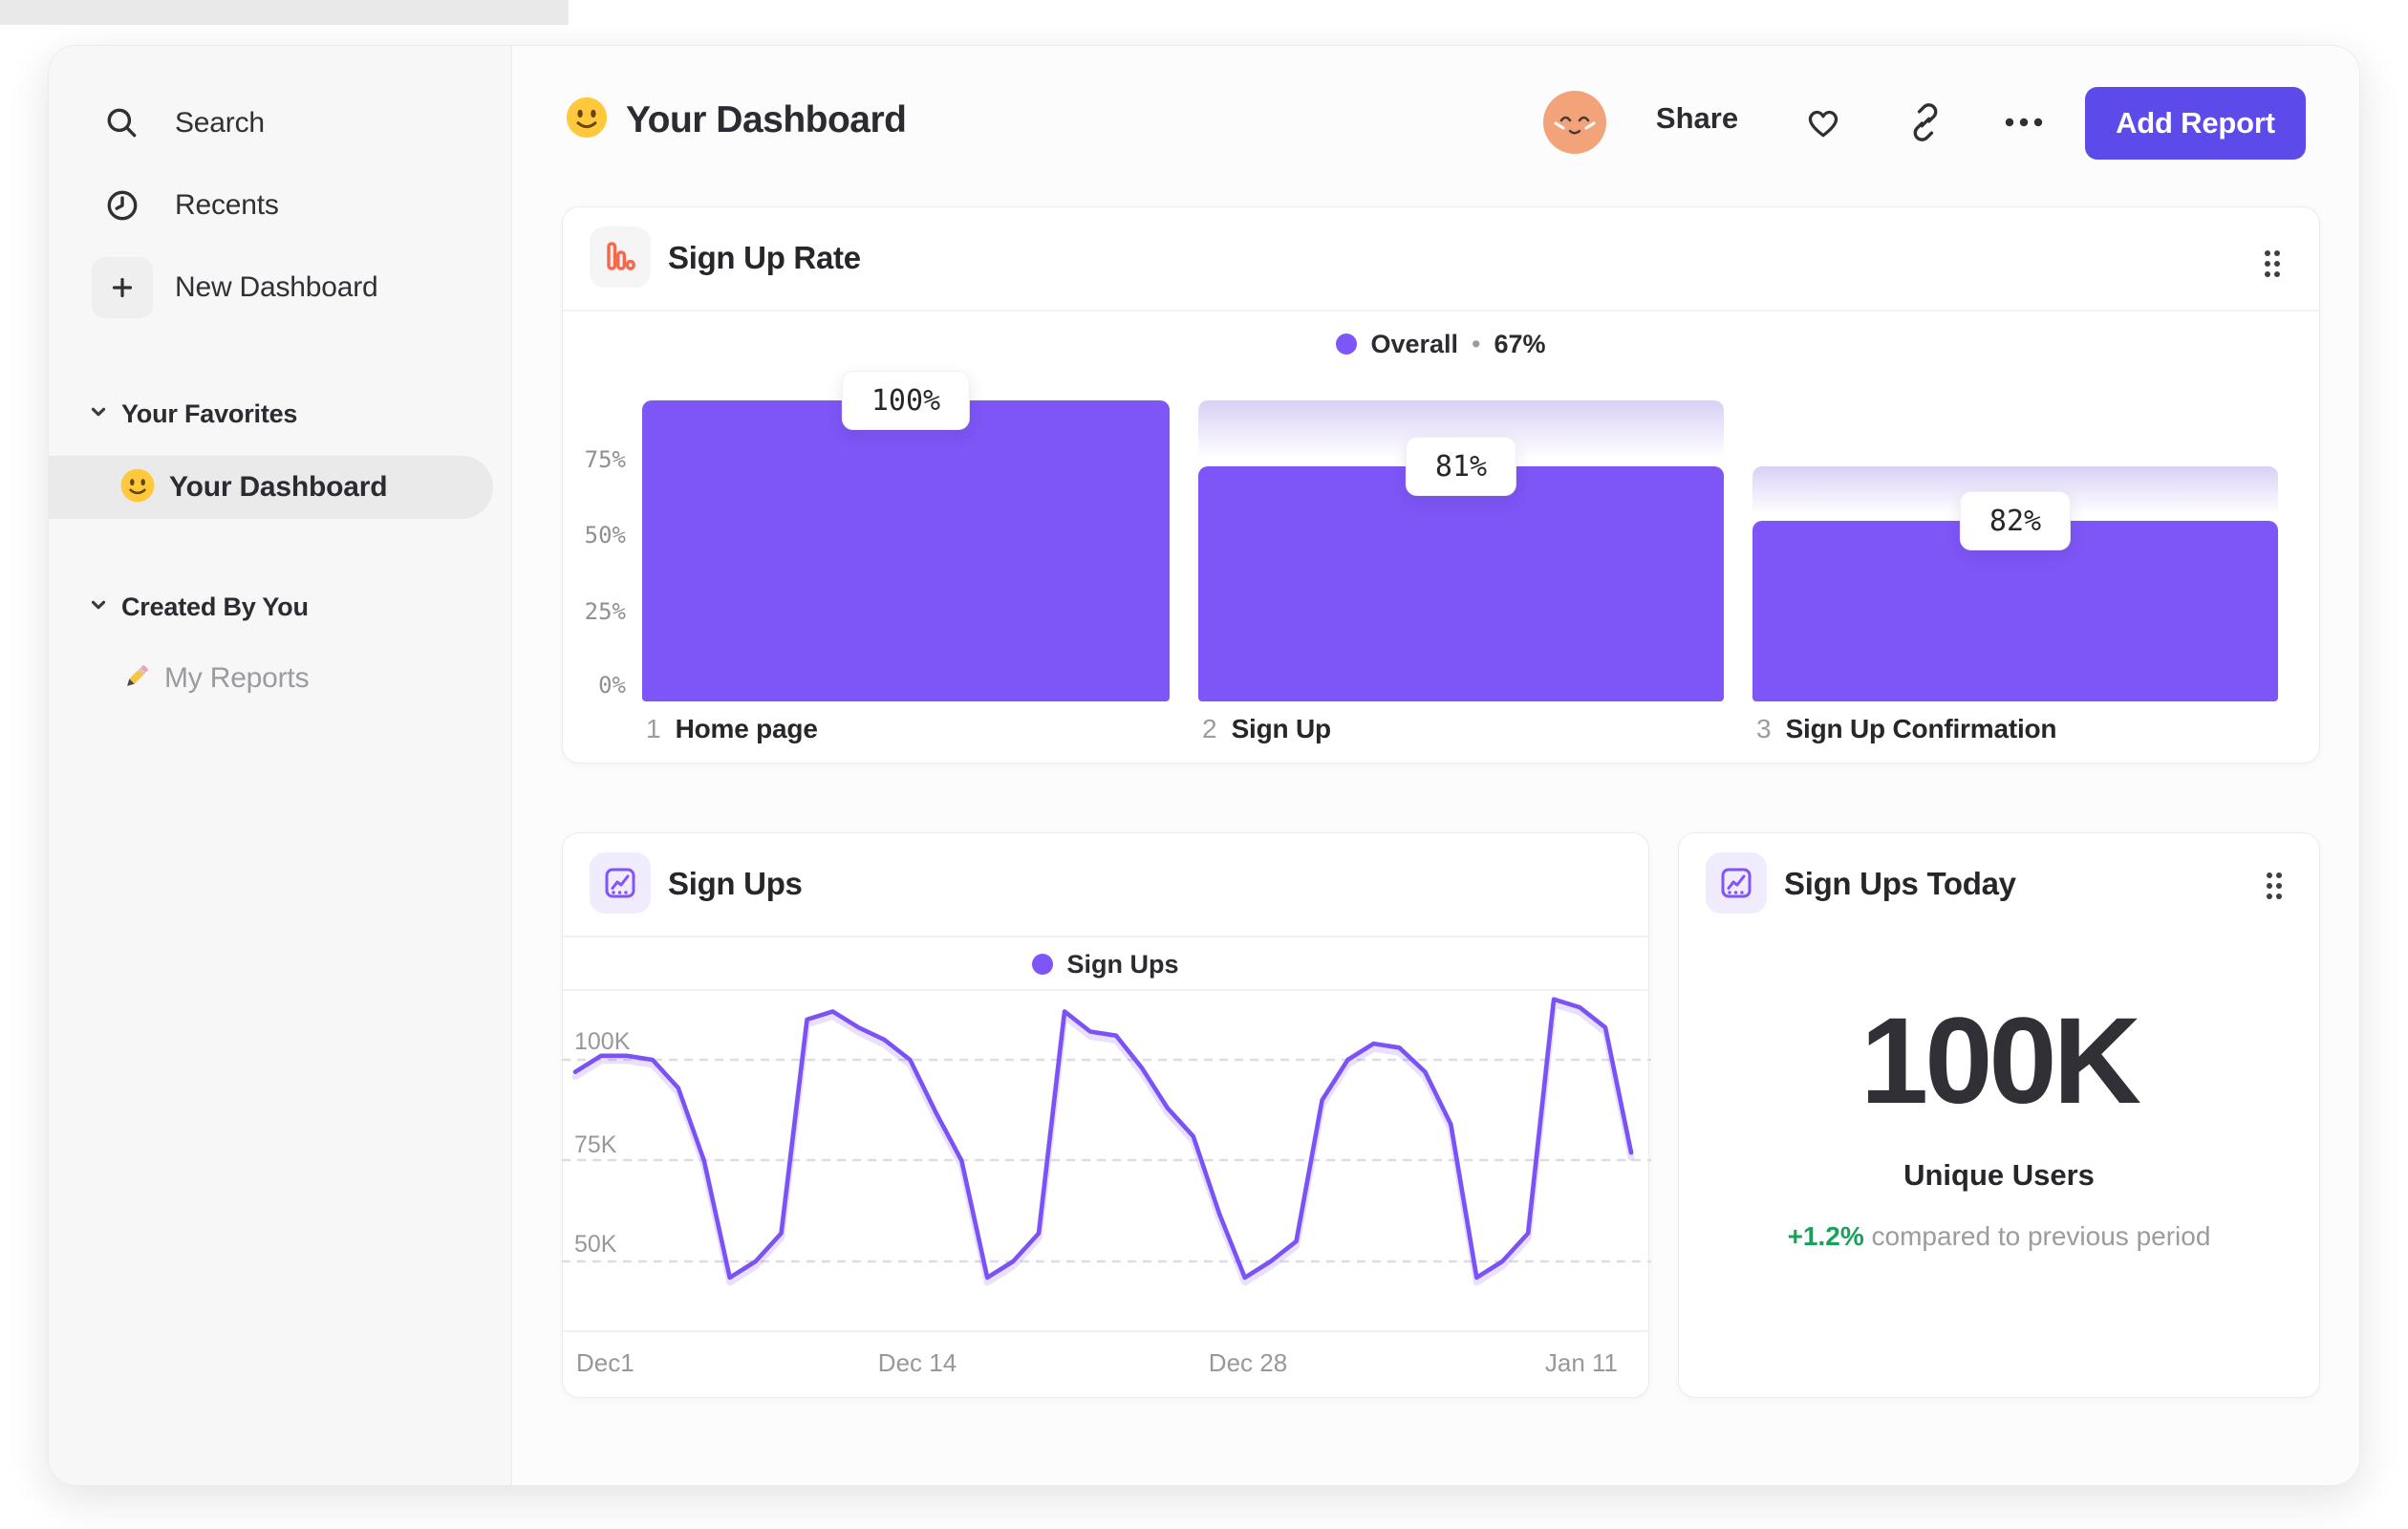  Describe the element at coordinates (1436, 122) in the screenshot. I see `page-header: Your Dashboard Share Add Report` at that location.